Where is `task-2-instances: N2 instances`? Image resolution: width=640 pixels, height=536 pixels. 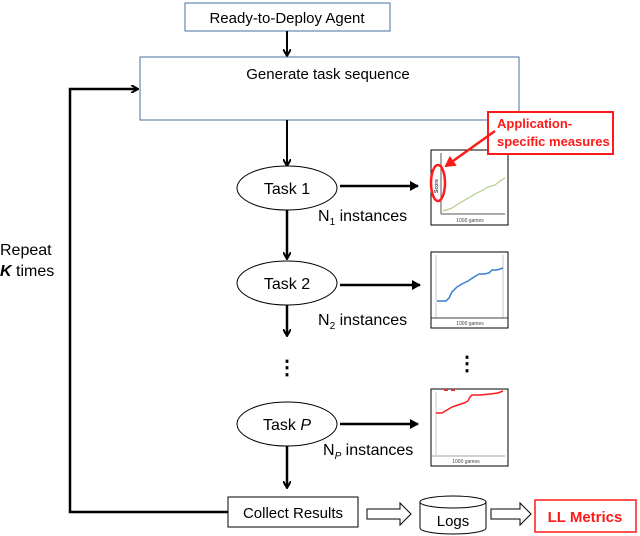 task-2-instances: N2 instances is located at coordinates (362, 322).